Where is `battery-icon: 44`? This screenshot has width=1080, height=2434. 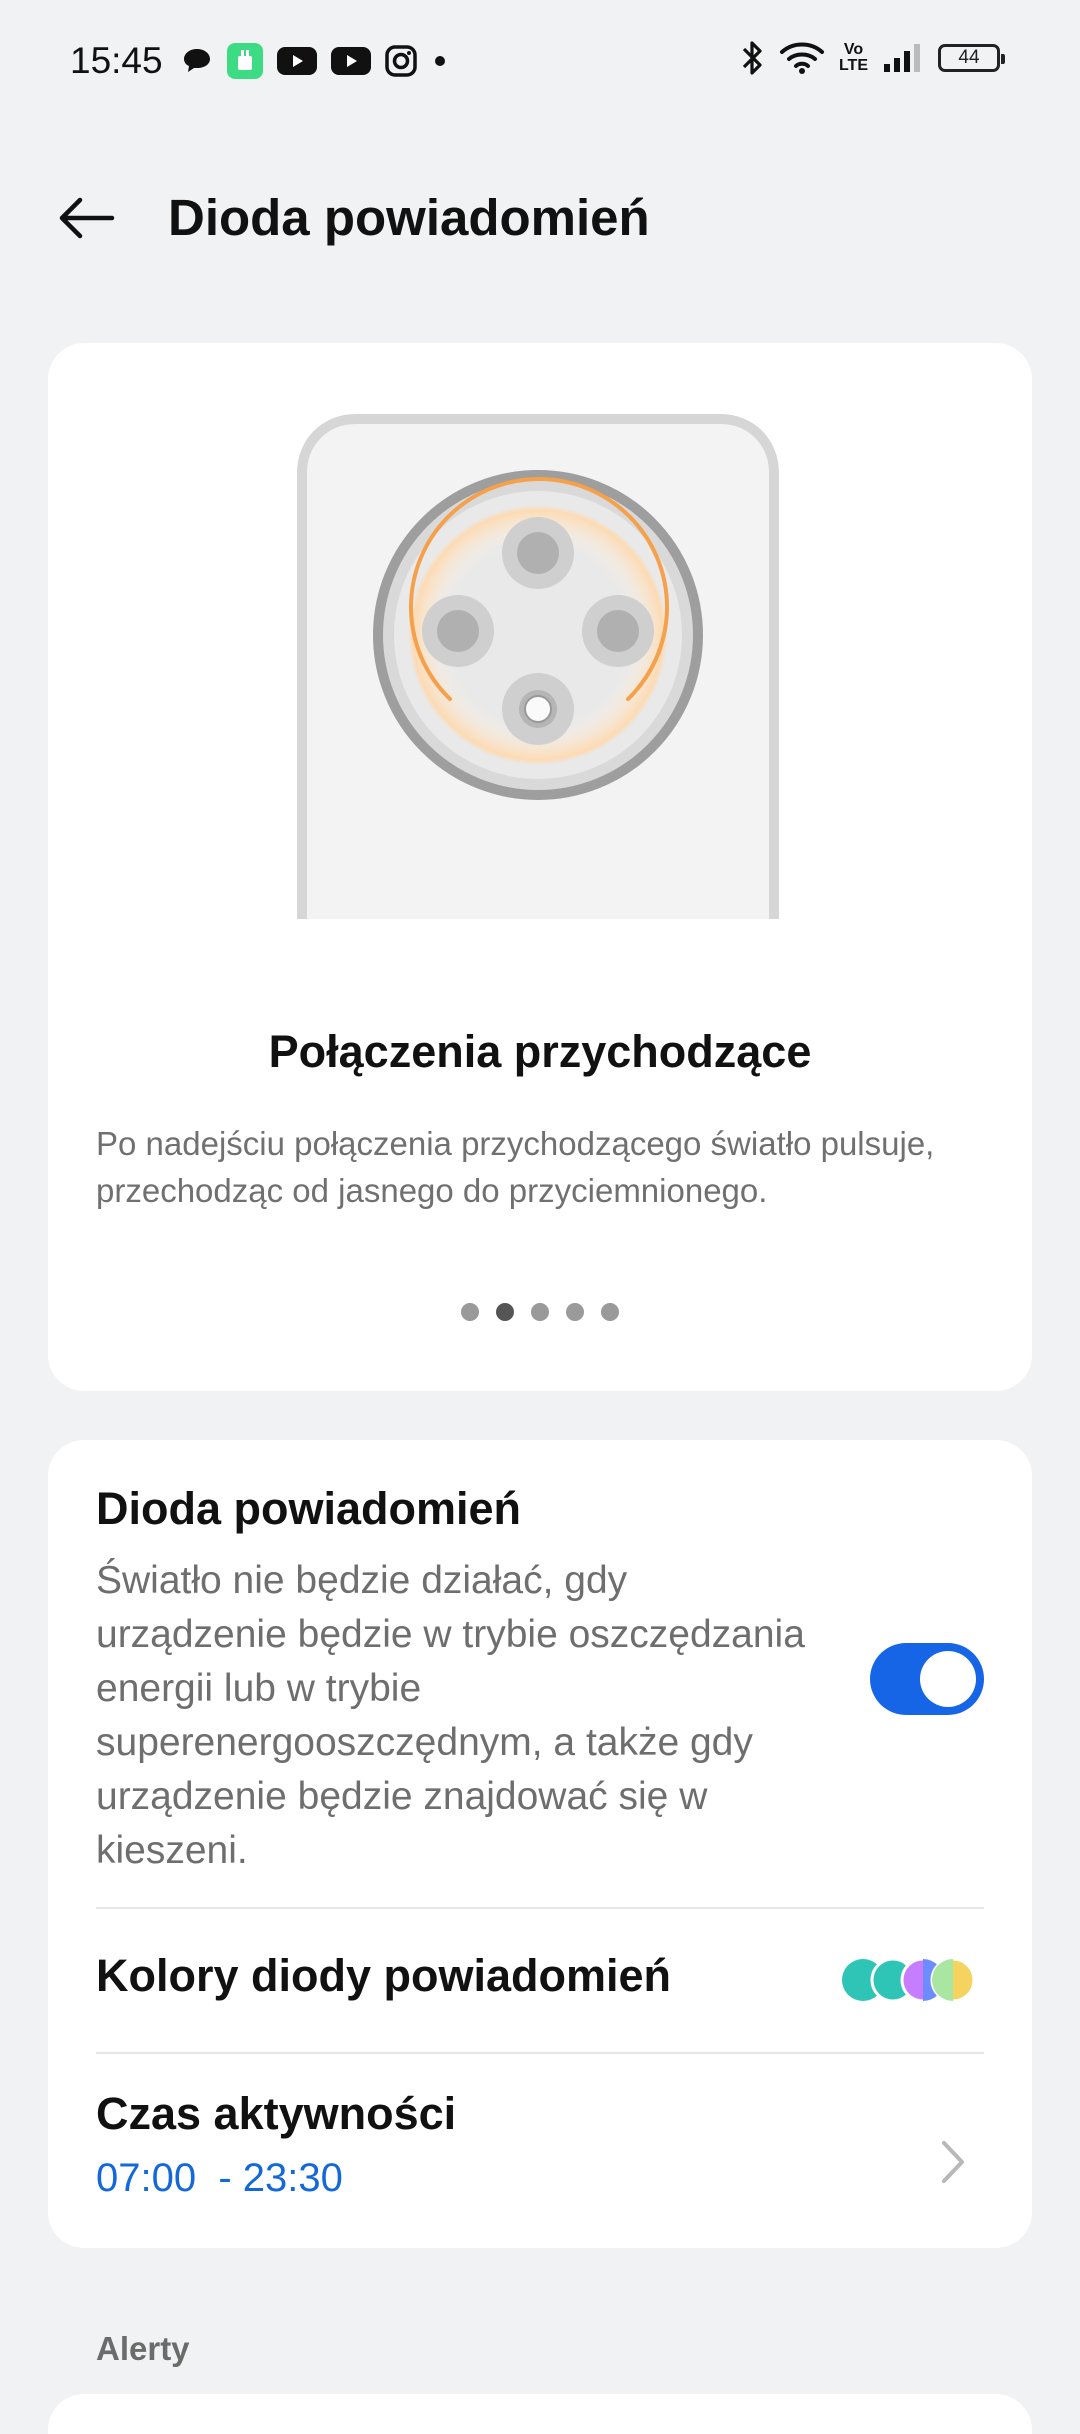
battery-icon: 44 is located at coordinates (971, 58).